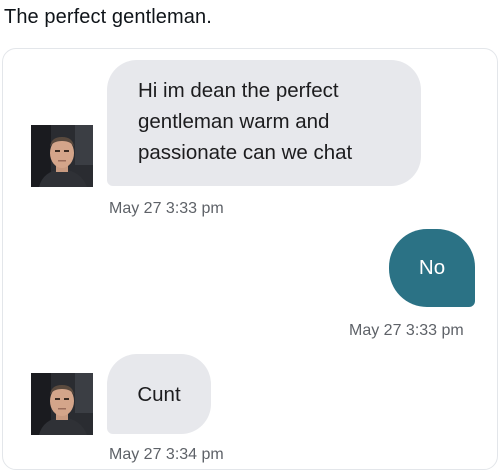  Describe the element at coordinates (166, 454) in the screenshot. I see `message-timestamp: May 27 3:34 pm` at that location.